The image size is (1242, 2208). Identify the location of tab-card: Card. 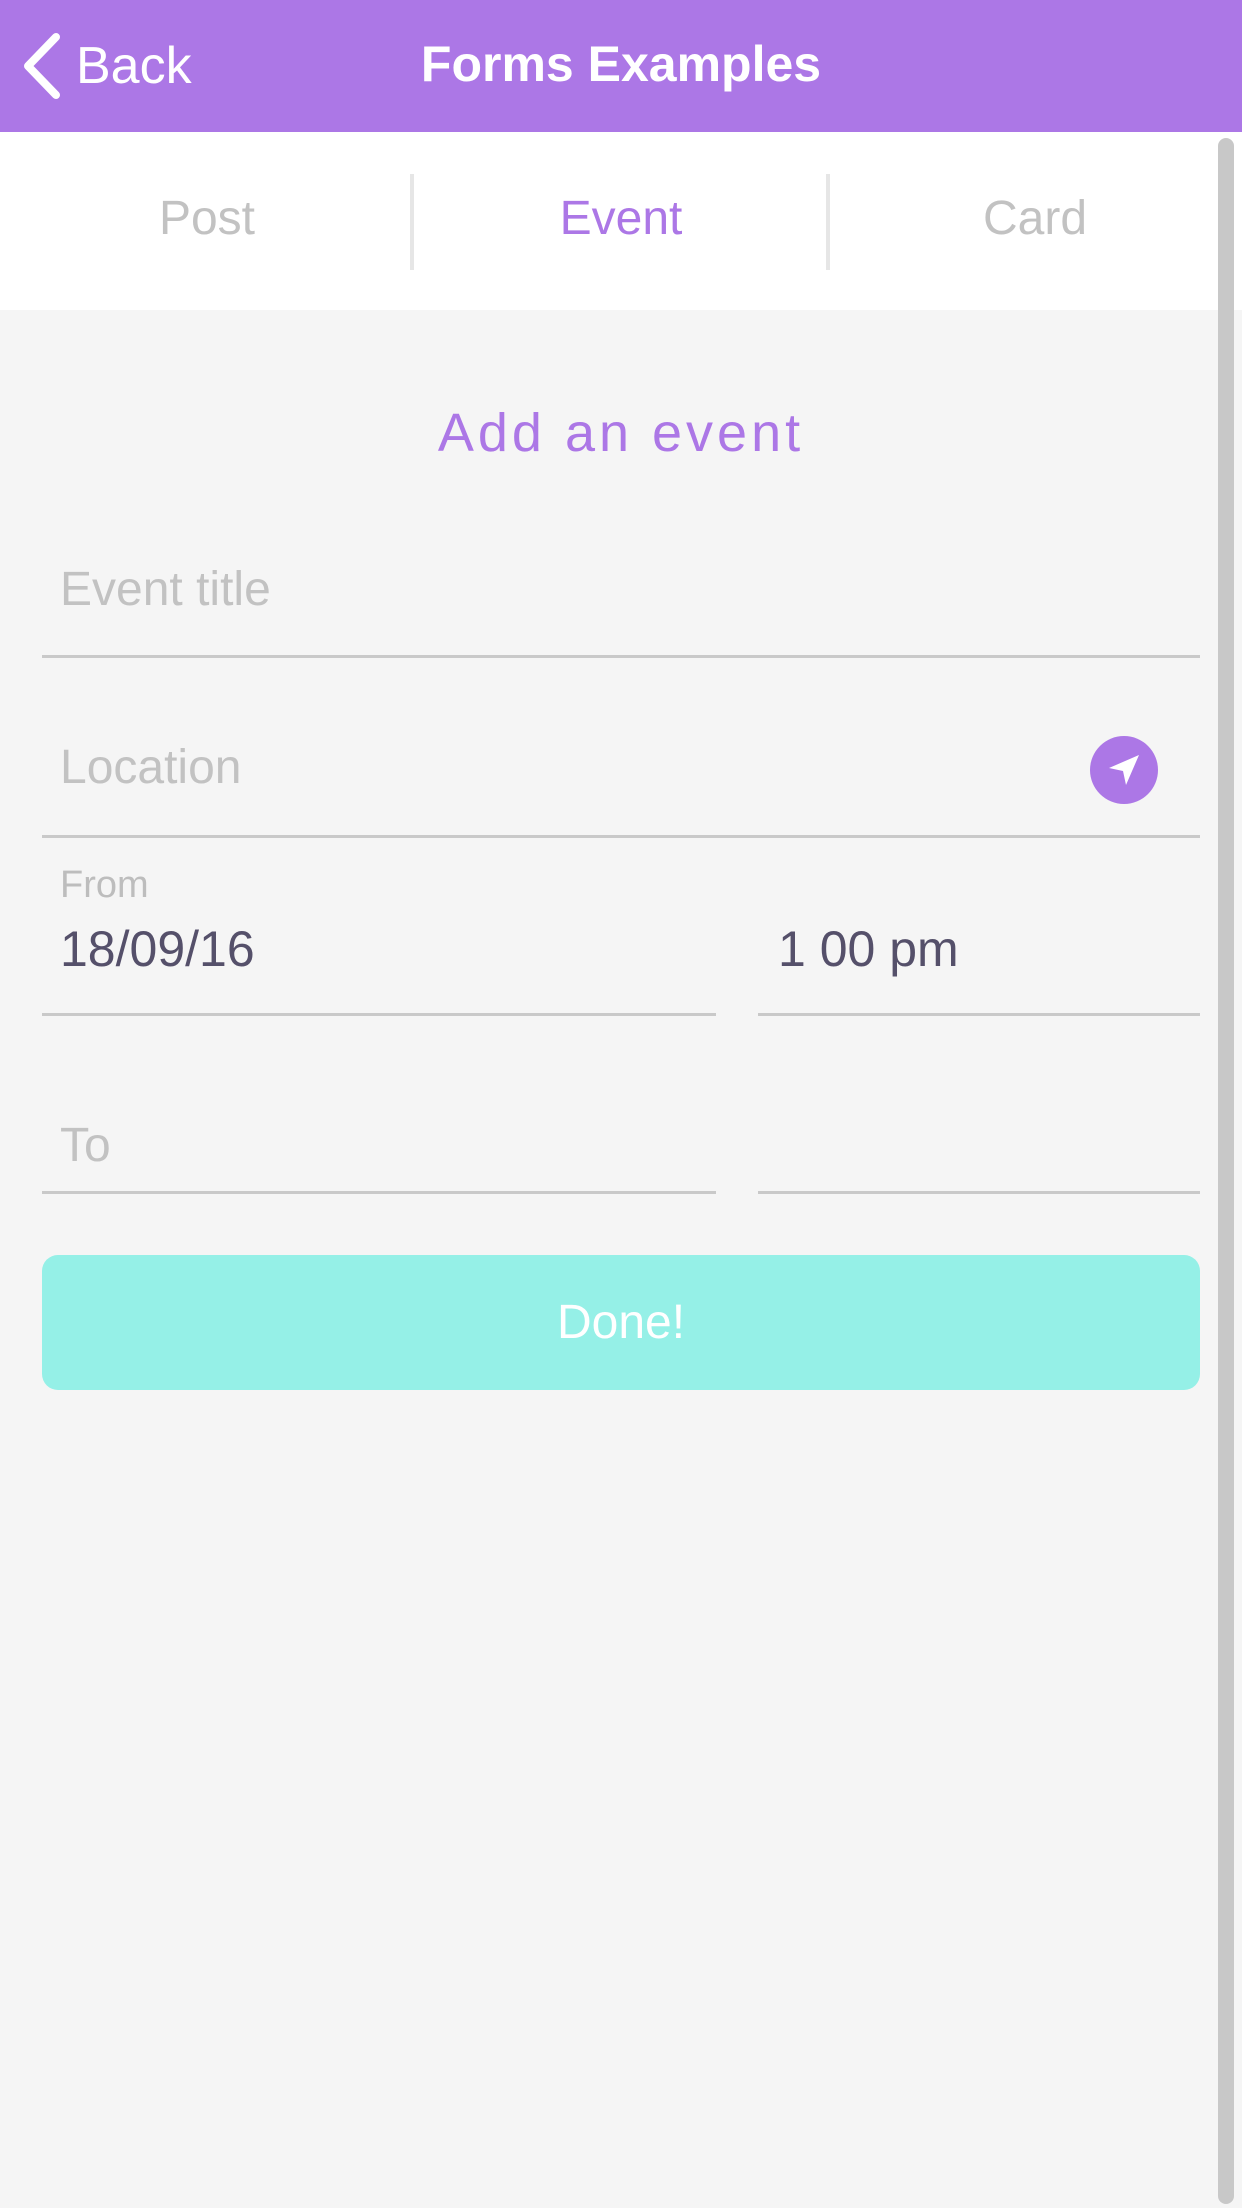
(1035, 221).